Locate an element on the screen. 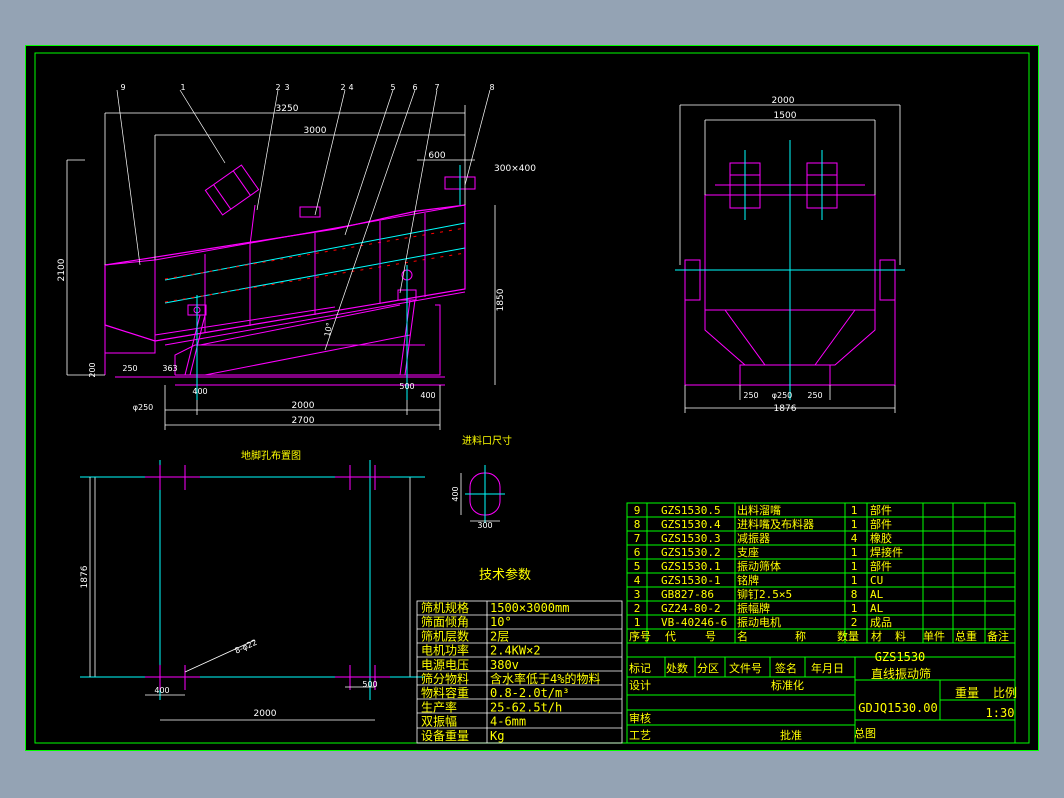  bom-header-7: 料 is located at coordinates (900, 636).